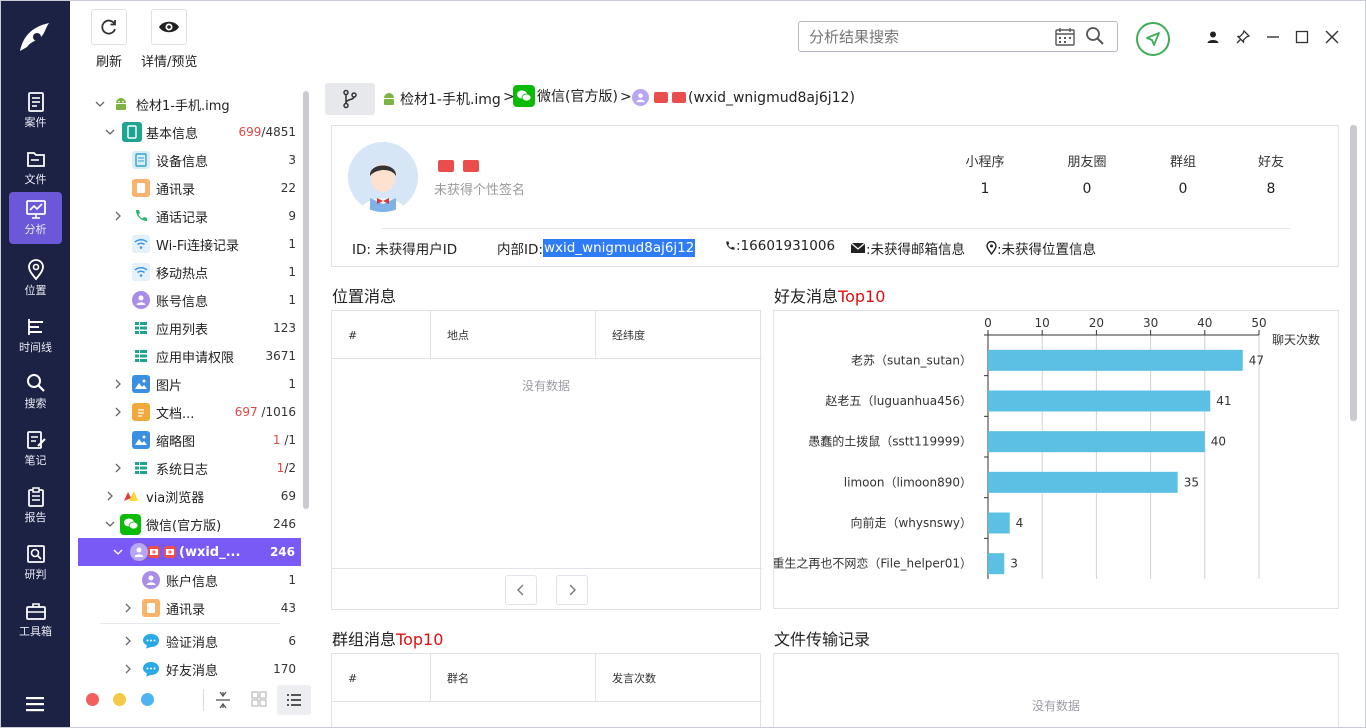 This screenshot has width=1366, height=728. Describe the element at coordinates (420, 639) in the screenshot. I see `group-title-top10: Top10` at that location.